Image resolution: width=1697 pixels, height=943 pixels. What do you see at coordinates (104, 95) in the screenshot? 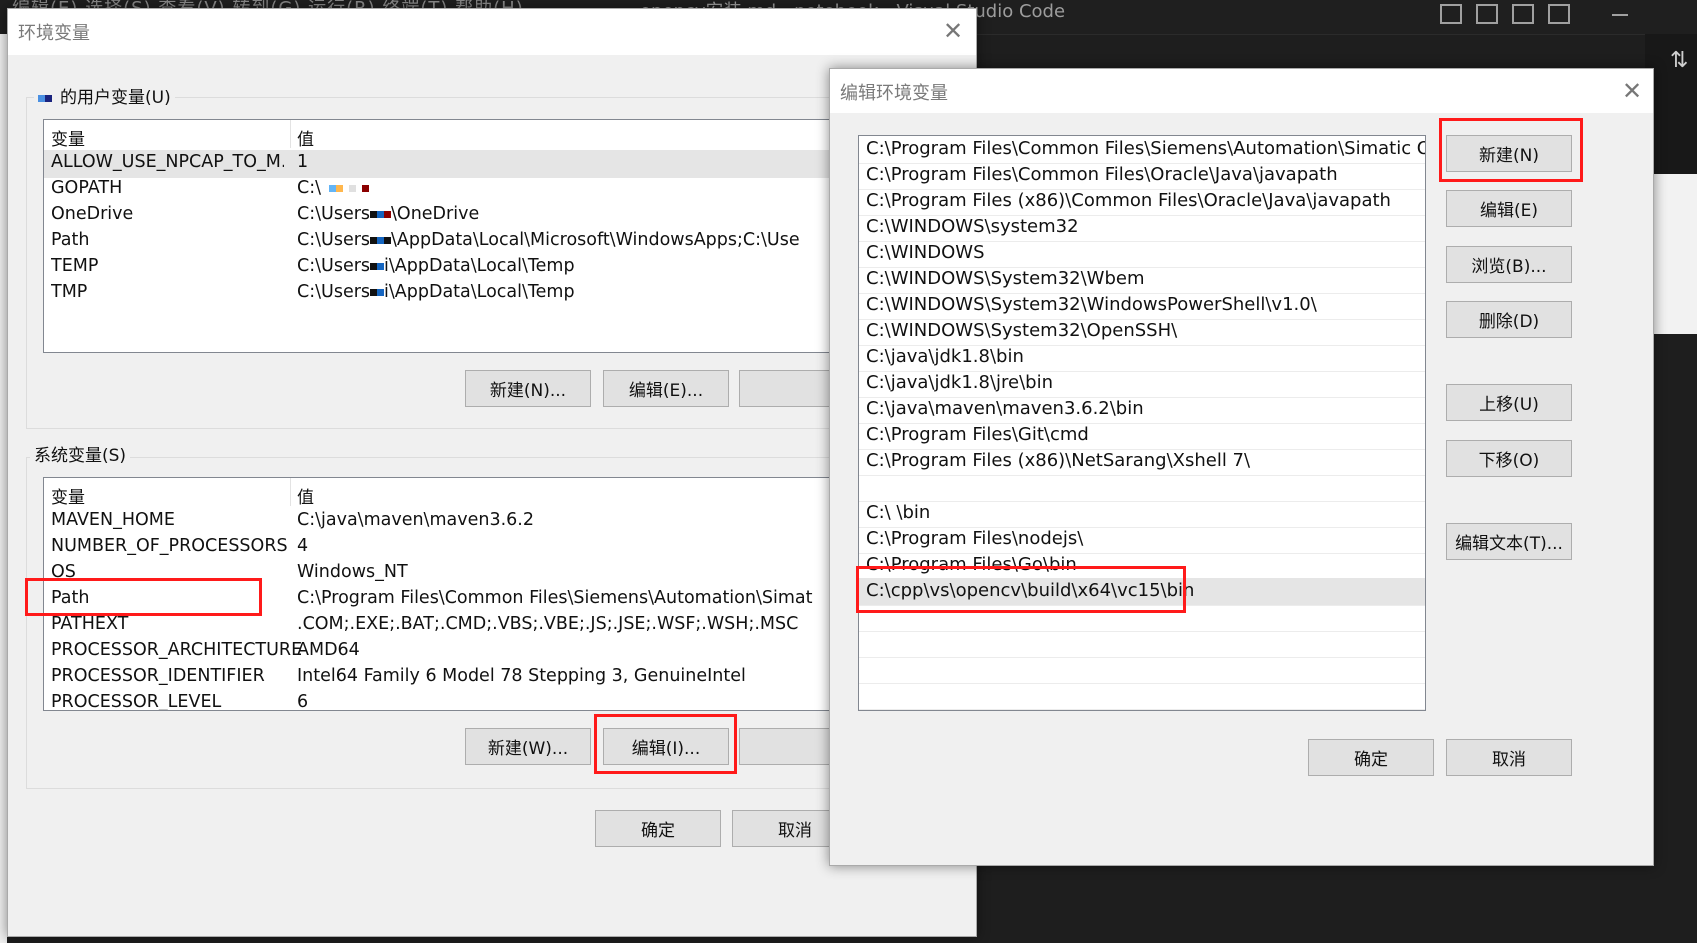
I see `user-variables-label: 的用户变量(U)` at bounding box center [104, 95].